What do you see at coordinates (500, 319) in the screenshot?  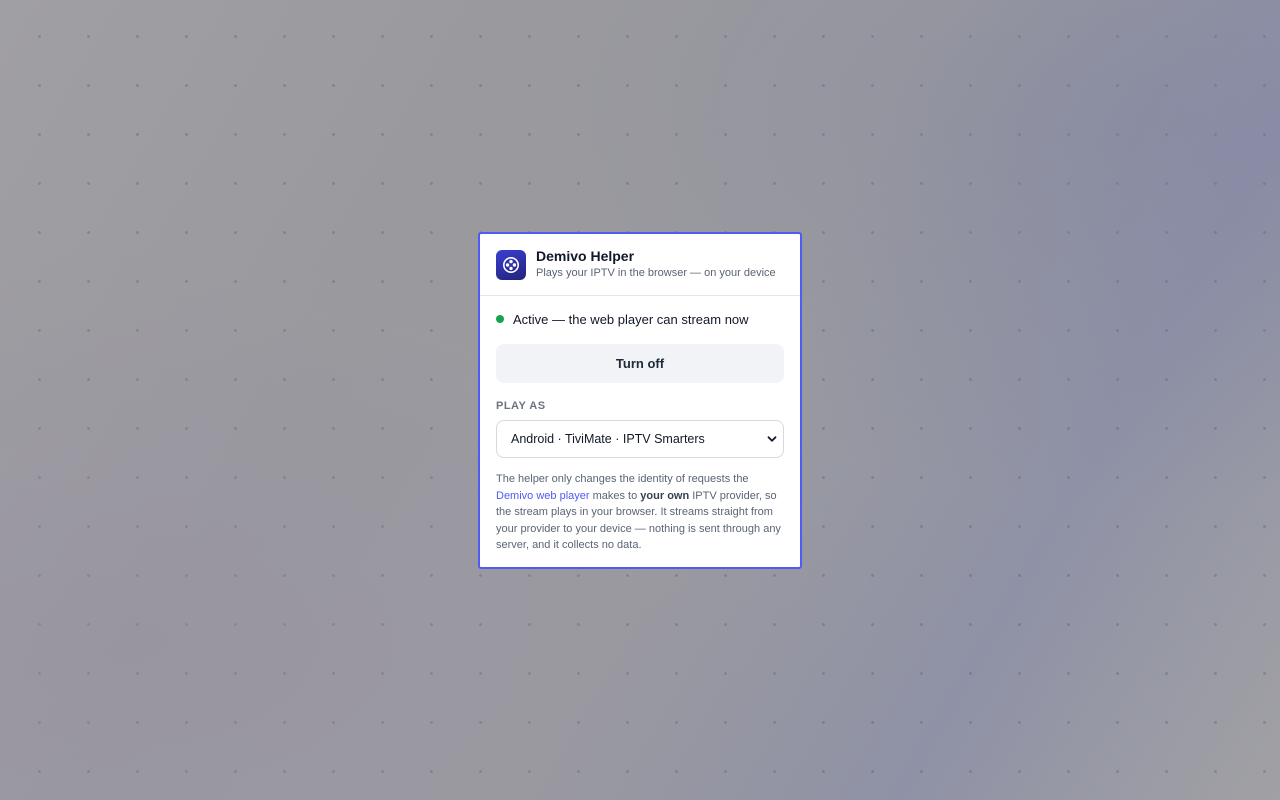 I see `status-dot-icon` at bounding box center [500, 319].